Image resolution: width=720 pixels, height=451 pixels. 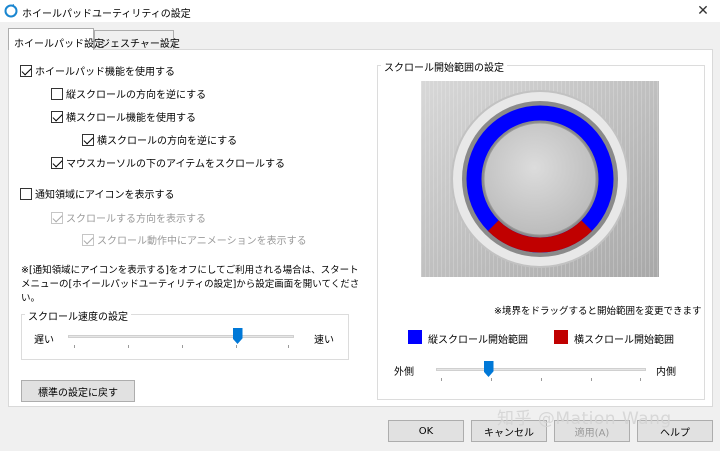 What do you see at coordinates (11, 11) in the screenshot?
I see `app-icon` at bounding box center [11, 11].